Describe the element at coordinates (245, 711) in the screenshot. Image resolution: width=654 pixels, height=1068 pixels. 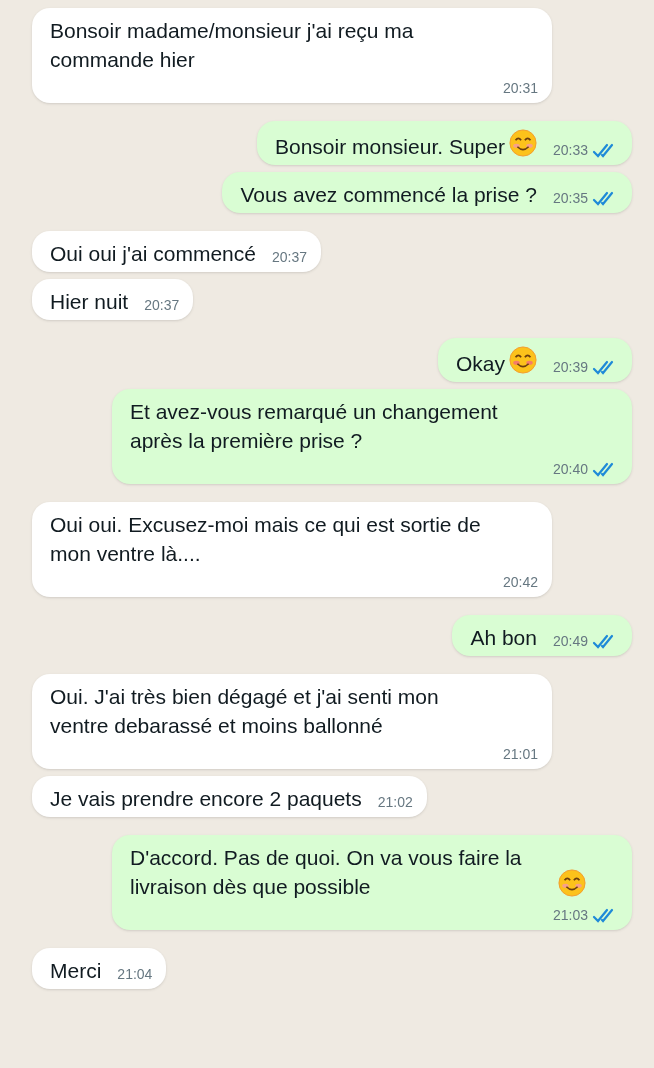
I see `message-text: Oui. J'ai très bien dégagé et j'ai senti mon ventre debarassé et moins ballonné` at that location.